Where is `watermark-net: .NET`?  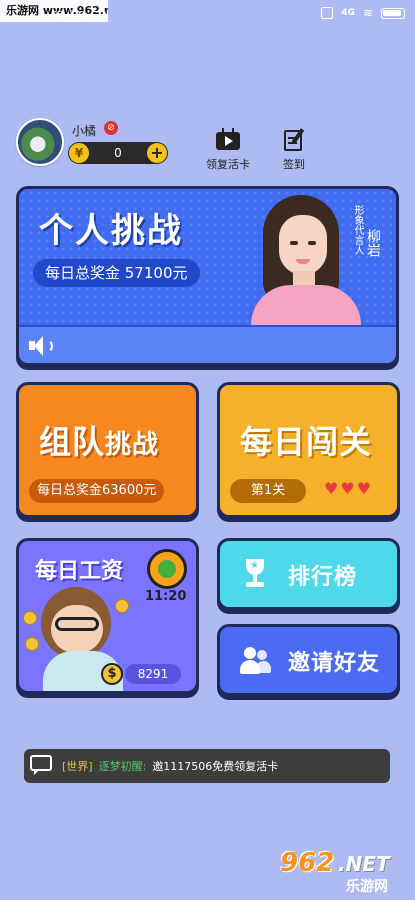 watermark-net: .NET is located at coordinates (364, 864).